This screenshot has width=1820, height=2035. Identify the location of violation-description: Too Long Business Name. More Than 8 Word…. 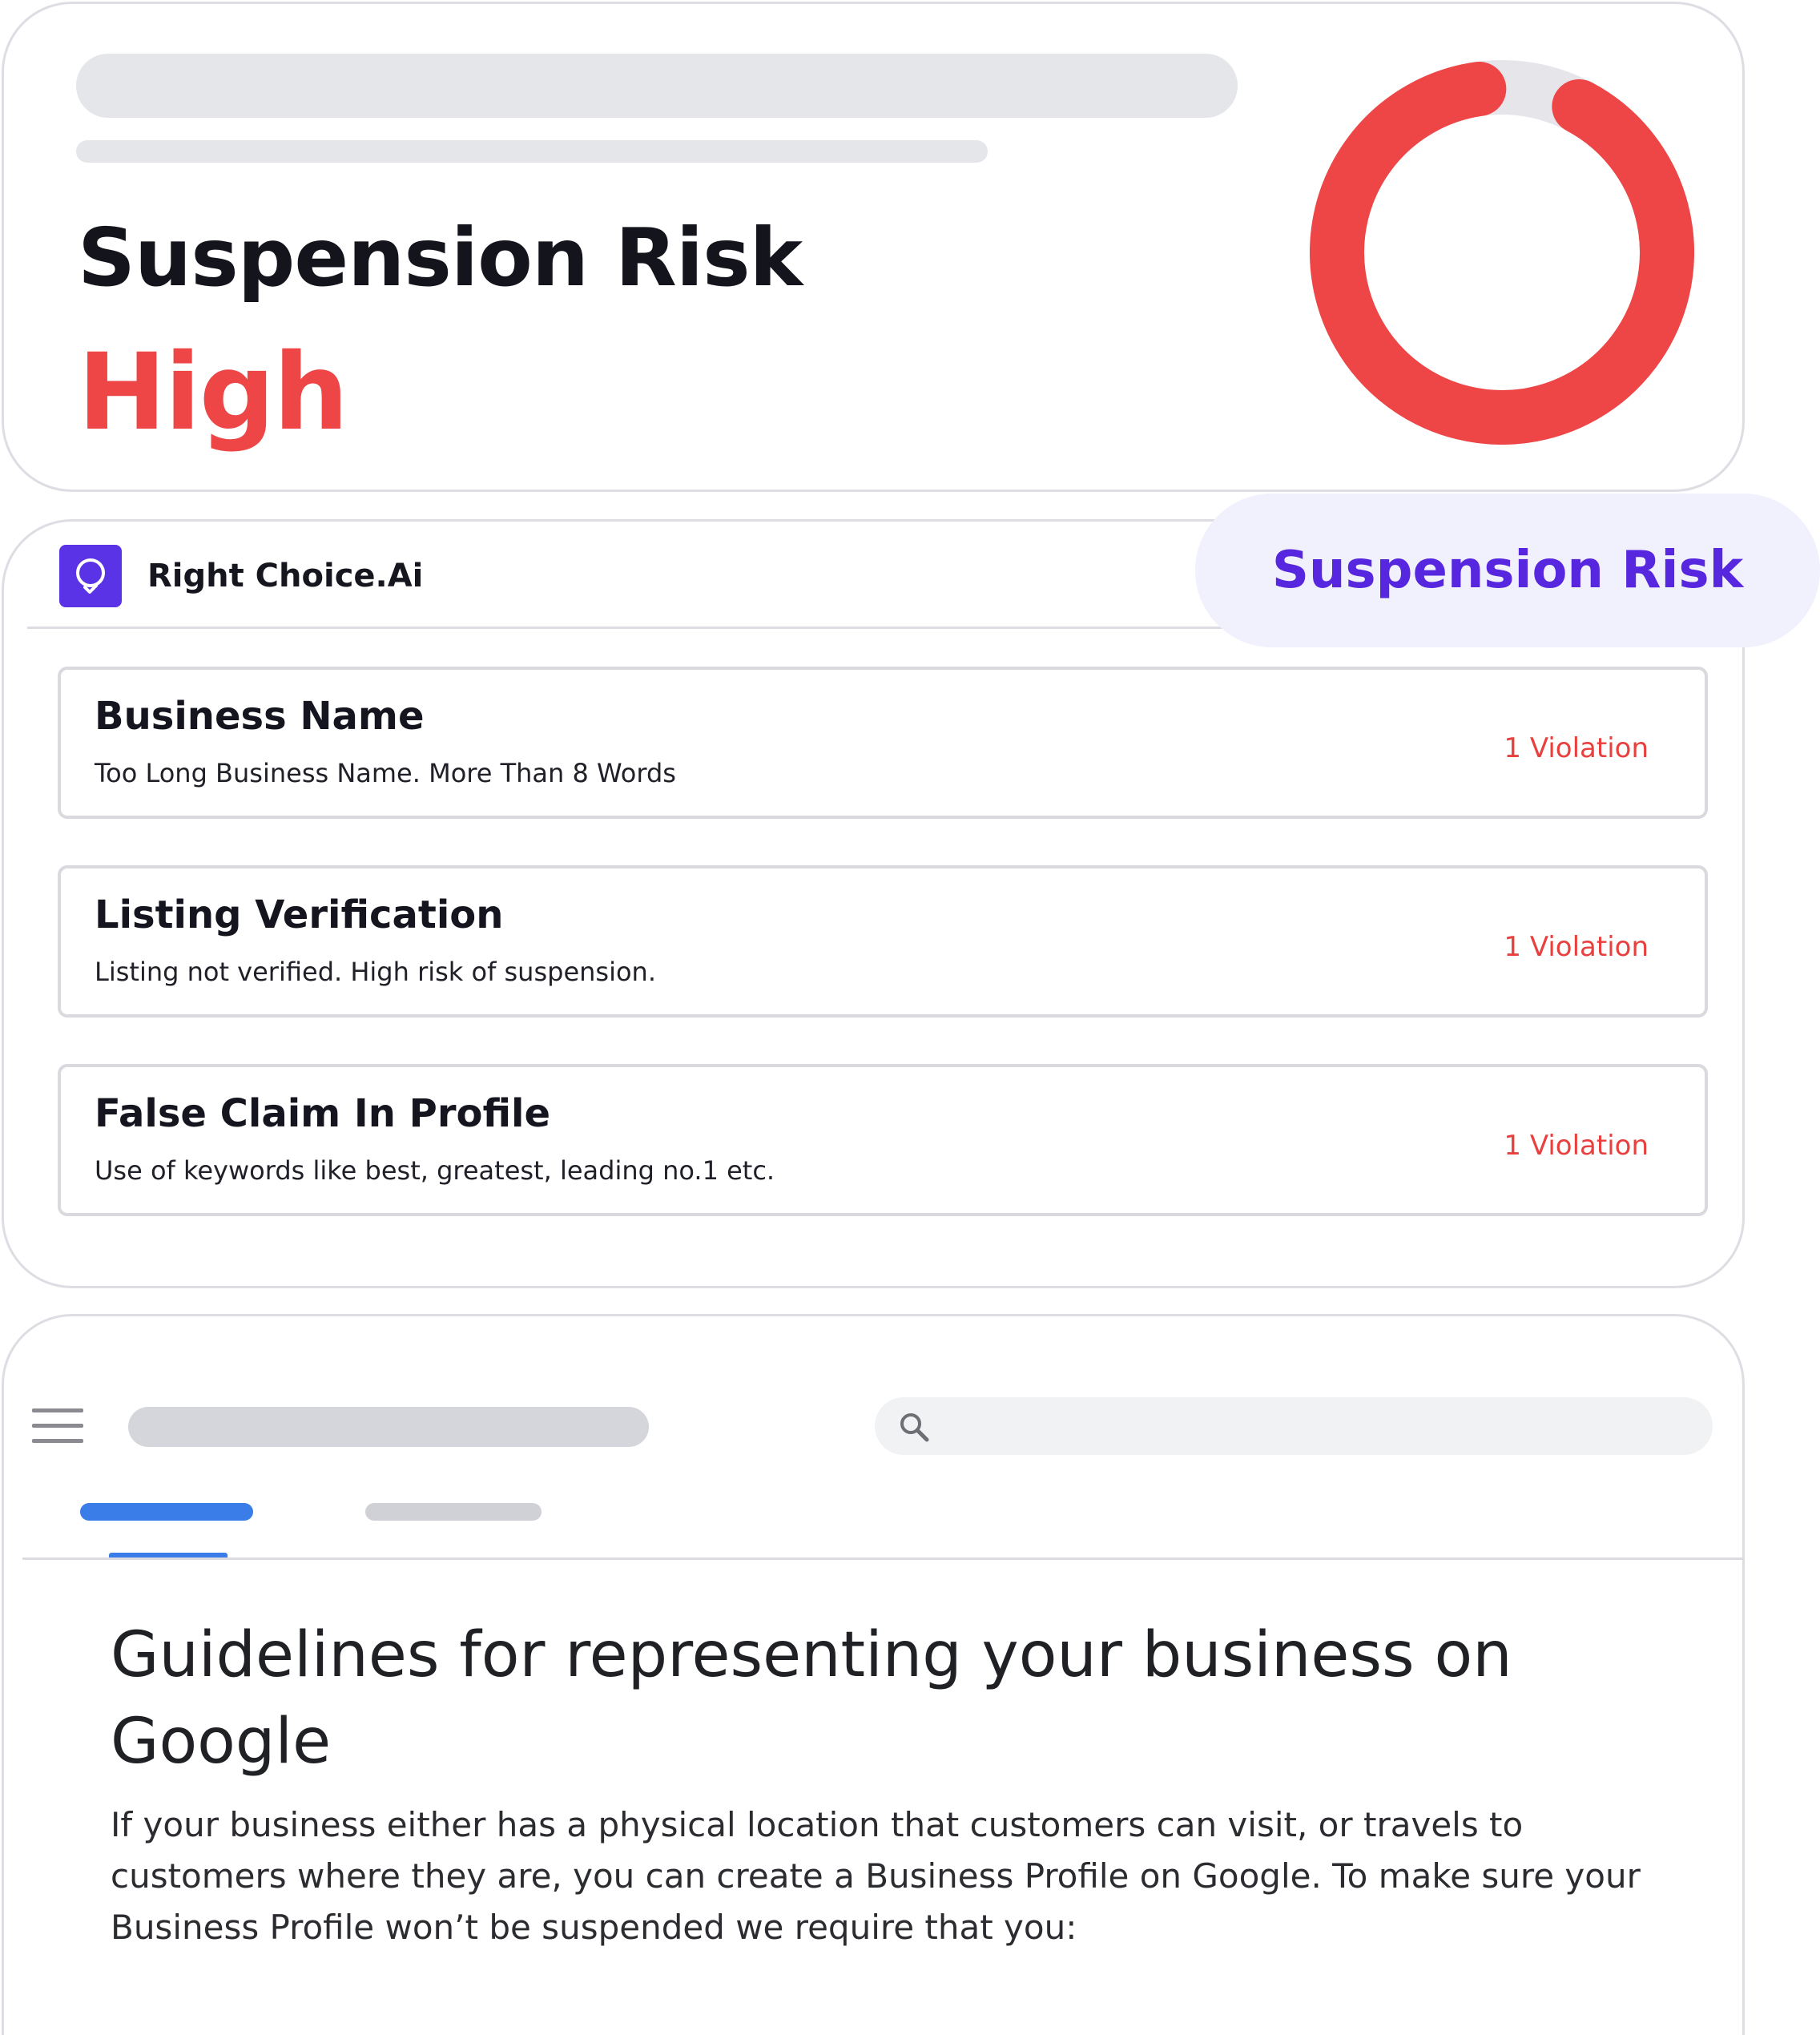
(385, 773).